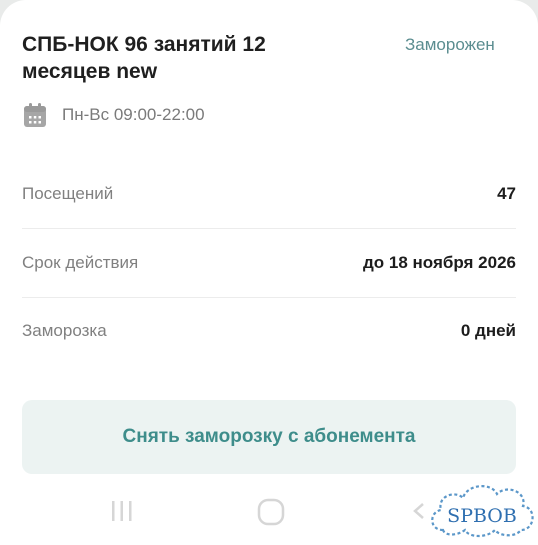 This screenshot has width=538, height=545. I want to click on visits-value: 47, so click(506, 193).